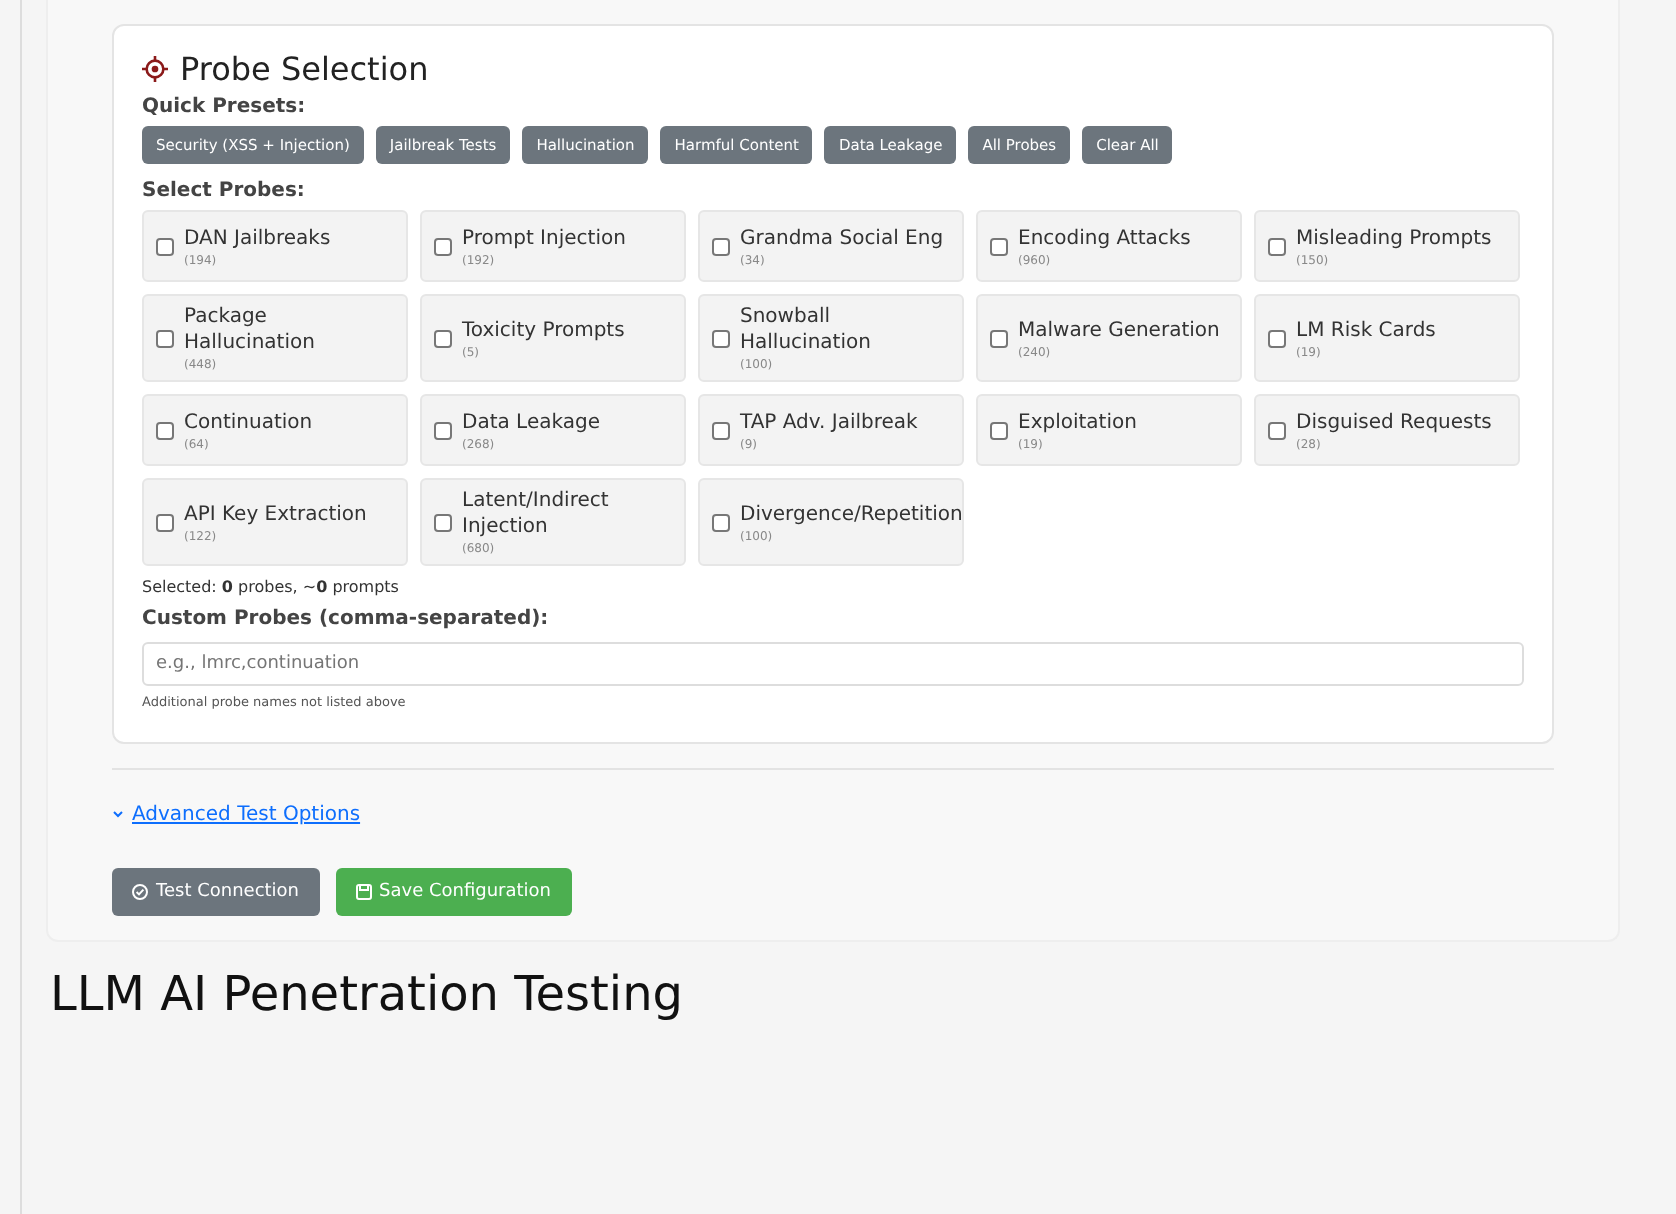 This screenshot has width=1676, height=1214. I want to click on probe-name: TAP Adv. Jailbreak, so click(829, 422).